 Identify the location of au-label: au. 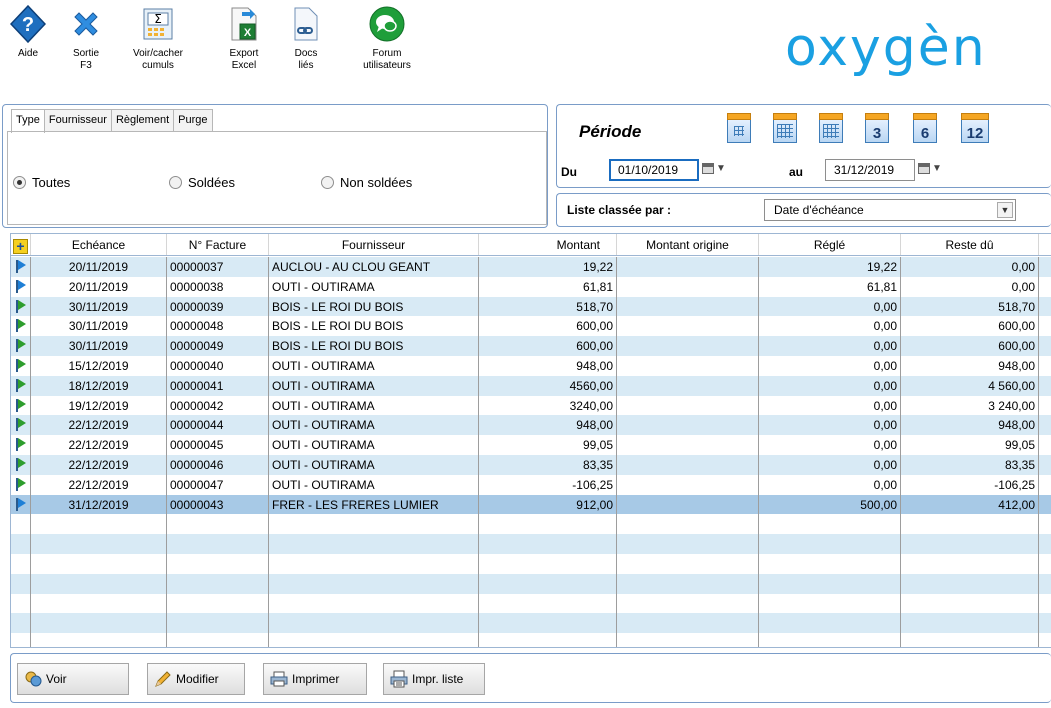
(796, 172).